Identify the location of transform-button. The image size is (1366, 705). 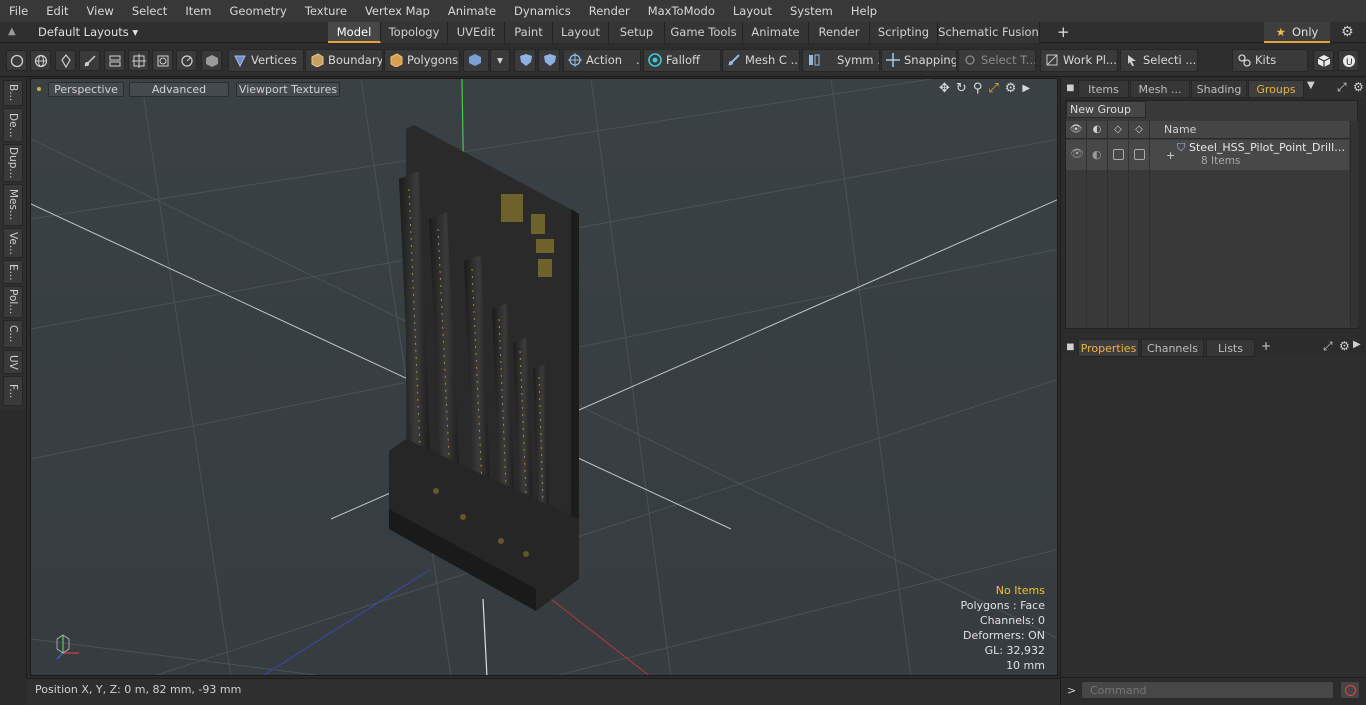
(138, 60).